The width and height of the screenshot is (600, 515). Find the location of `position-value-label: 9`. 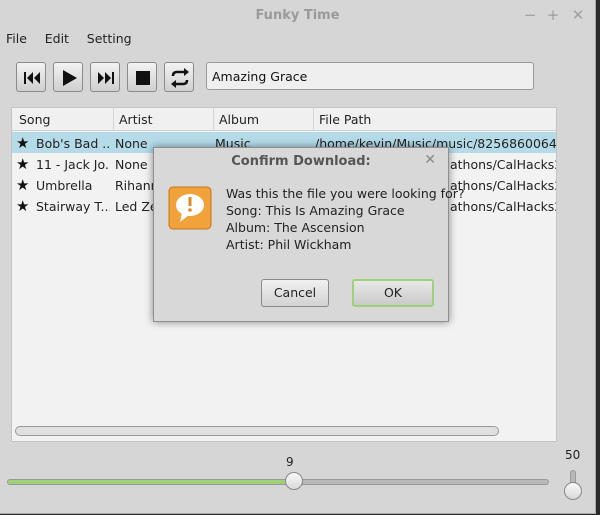

position-value-label: 9 is located at coordinates (290, 462).